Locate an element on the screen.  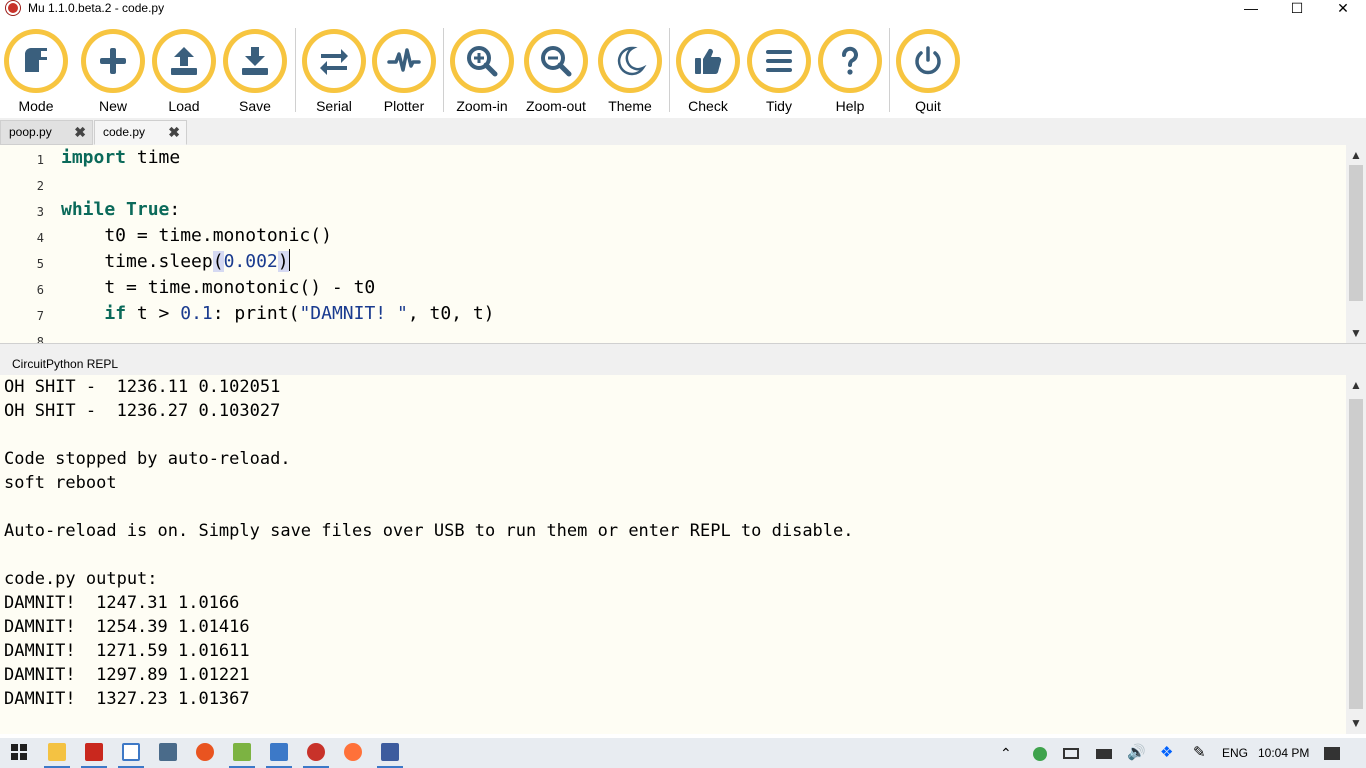
document-editor-icon is located at coordinates (390, 752).